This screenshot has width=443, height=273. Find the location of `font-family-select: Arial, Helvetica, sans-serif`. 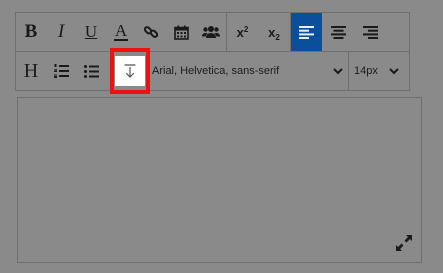

font-family-select: Arial, Helvetica, sans-serif is located at coordinates (250, 71).